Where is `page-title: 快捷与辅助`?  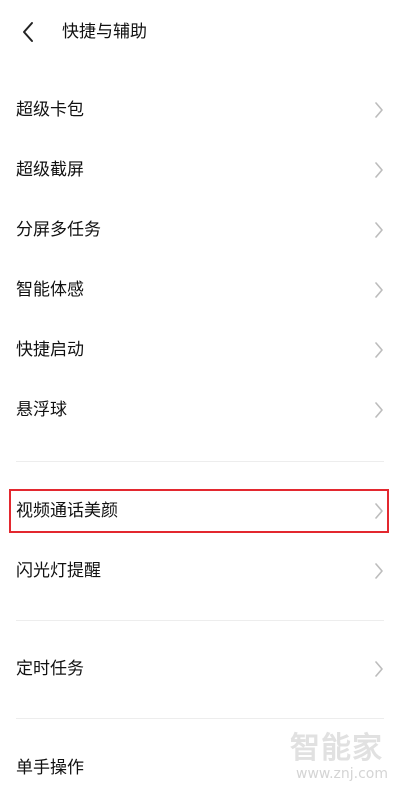
page-title: 快捷与辅助 is located at coordinates (104, 32).